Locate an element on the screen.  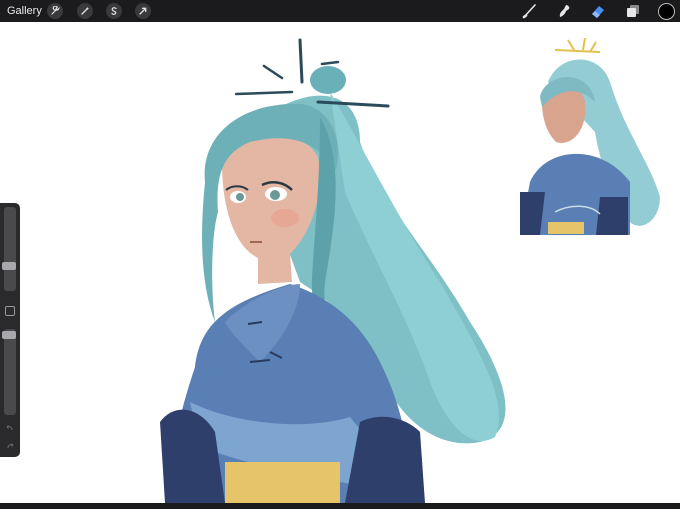
gallery-button: Gallery is located at coordinates (24, 11).